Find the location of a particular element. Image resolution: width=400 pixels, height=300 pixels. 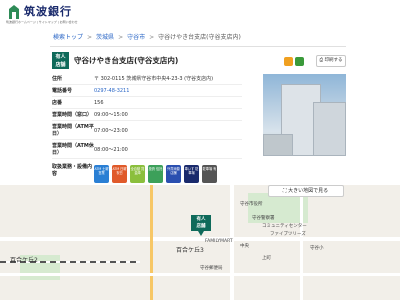

larger-map-button: ⛶ 大きい地図で見る is located at coordinates (306, 191).